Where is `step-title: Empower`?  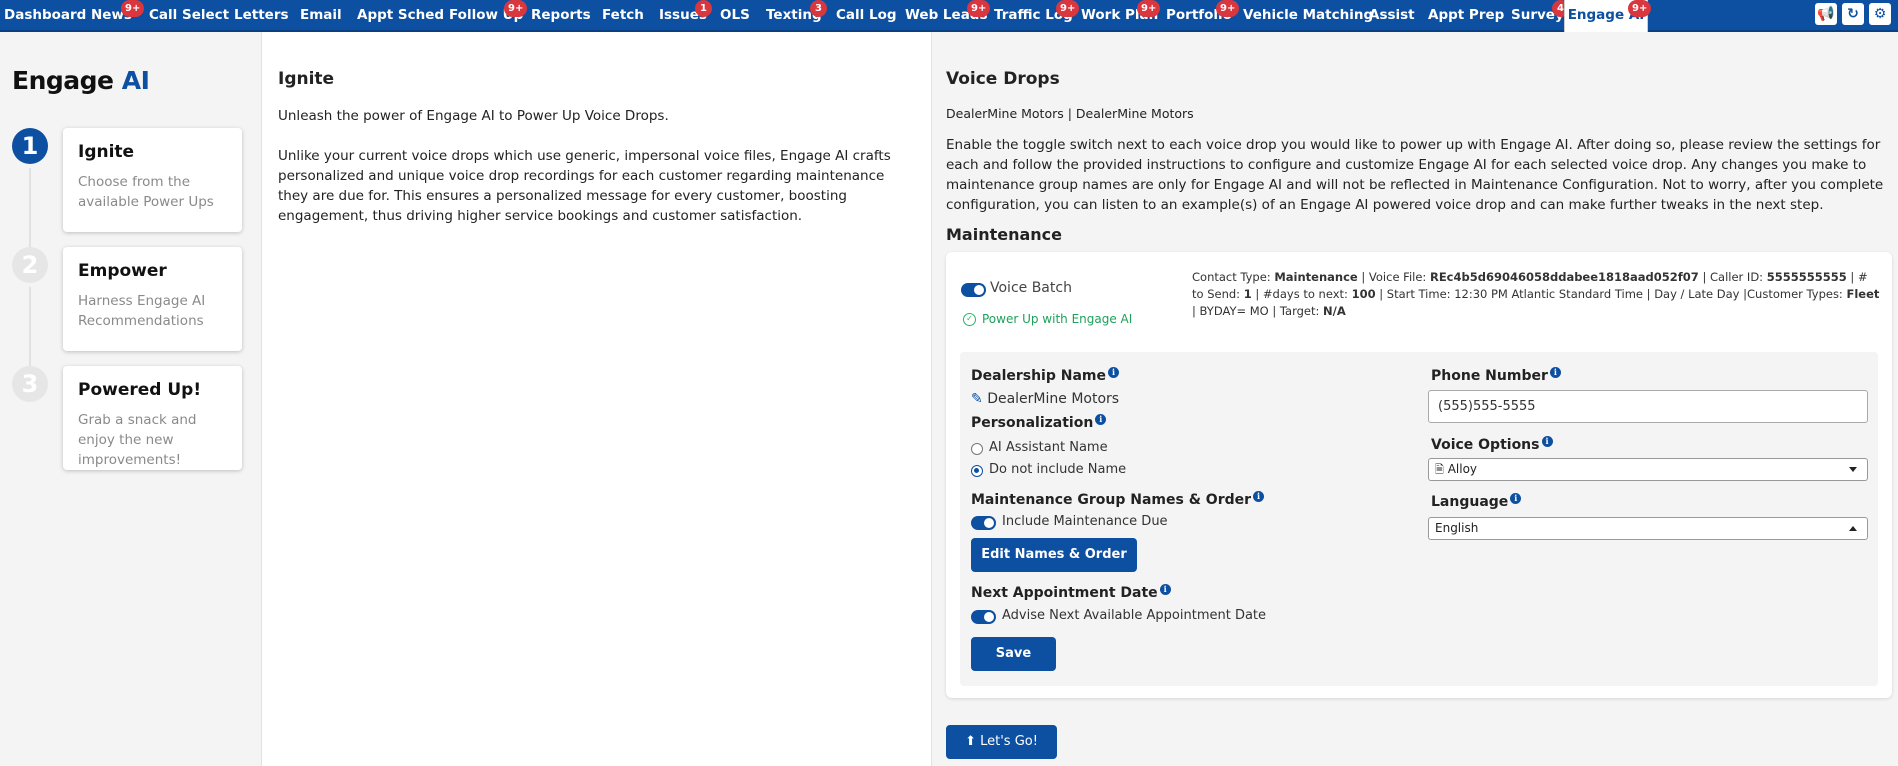
step-title: Empower is located at coordinates (122, 271).